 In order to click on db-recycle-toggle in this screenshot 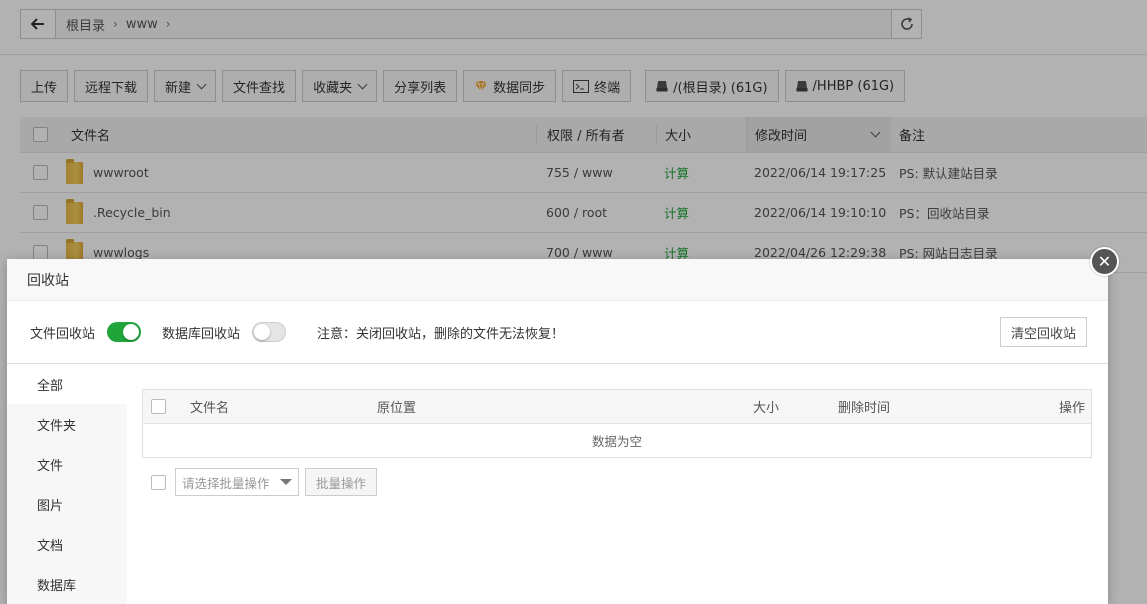, I will do `click(269, 332)`.